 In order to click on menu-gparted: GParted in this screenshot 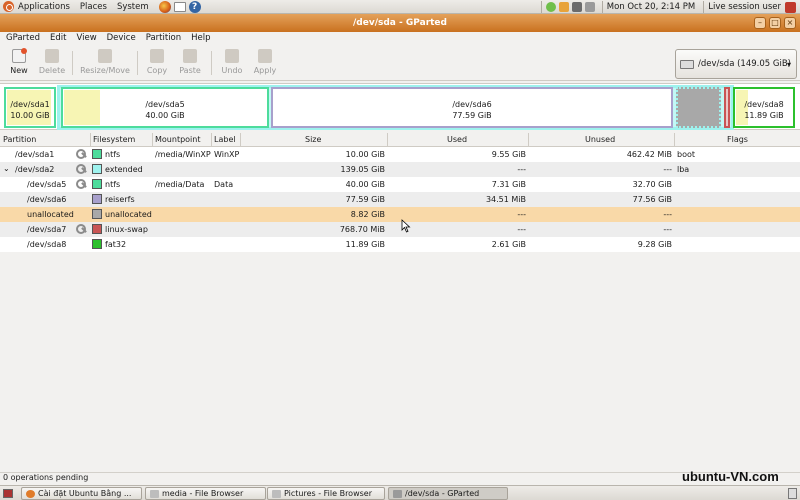, I will do `click(23, 38)`.